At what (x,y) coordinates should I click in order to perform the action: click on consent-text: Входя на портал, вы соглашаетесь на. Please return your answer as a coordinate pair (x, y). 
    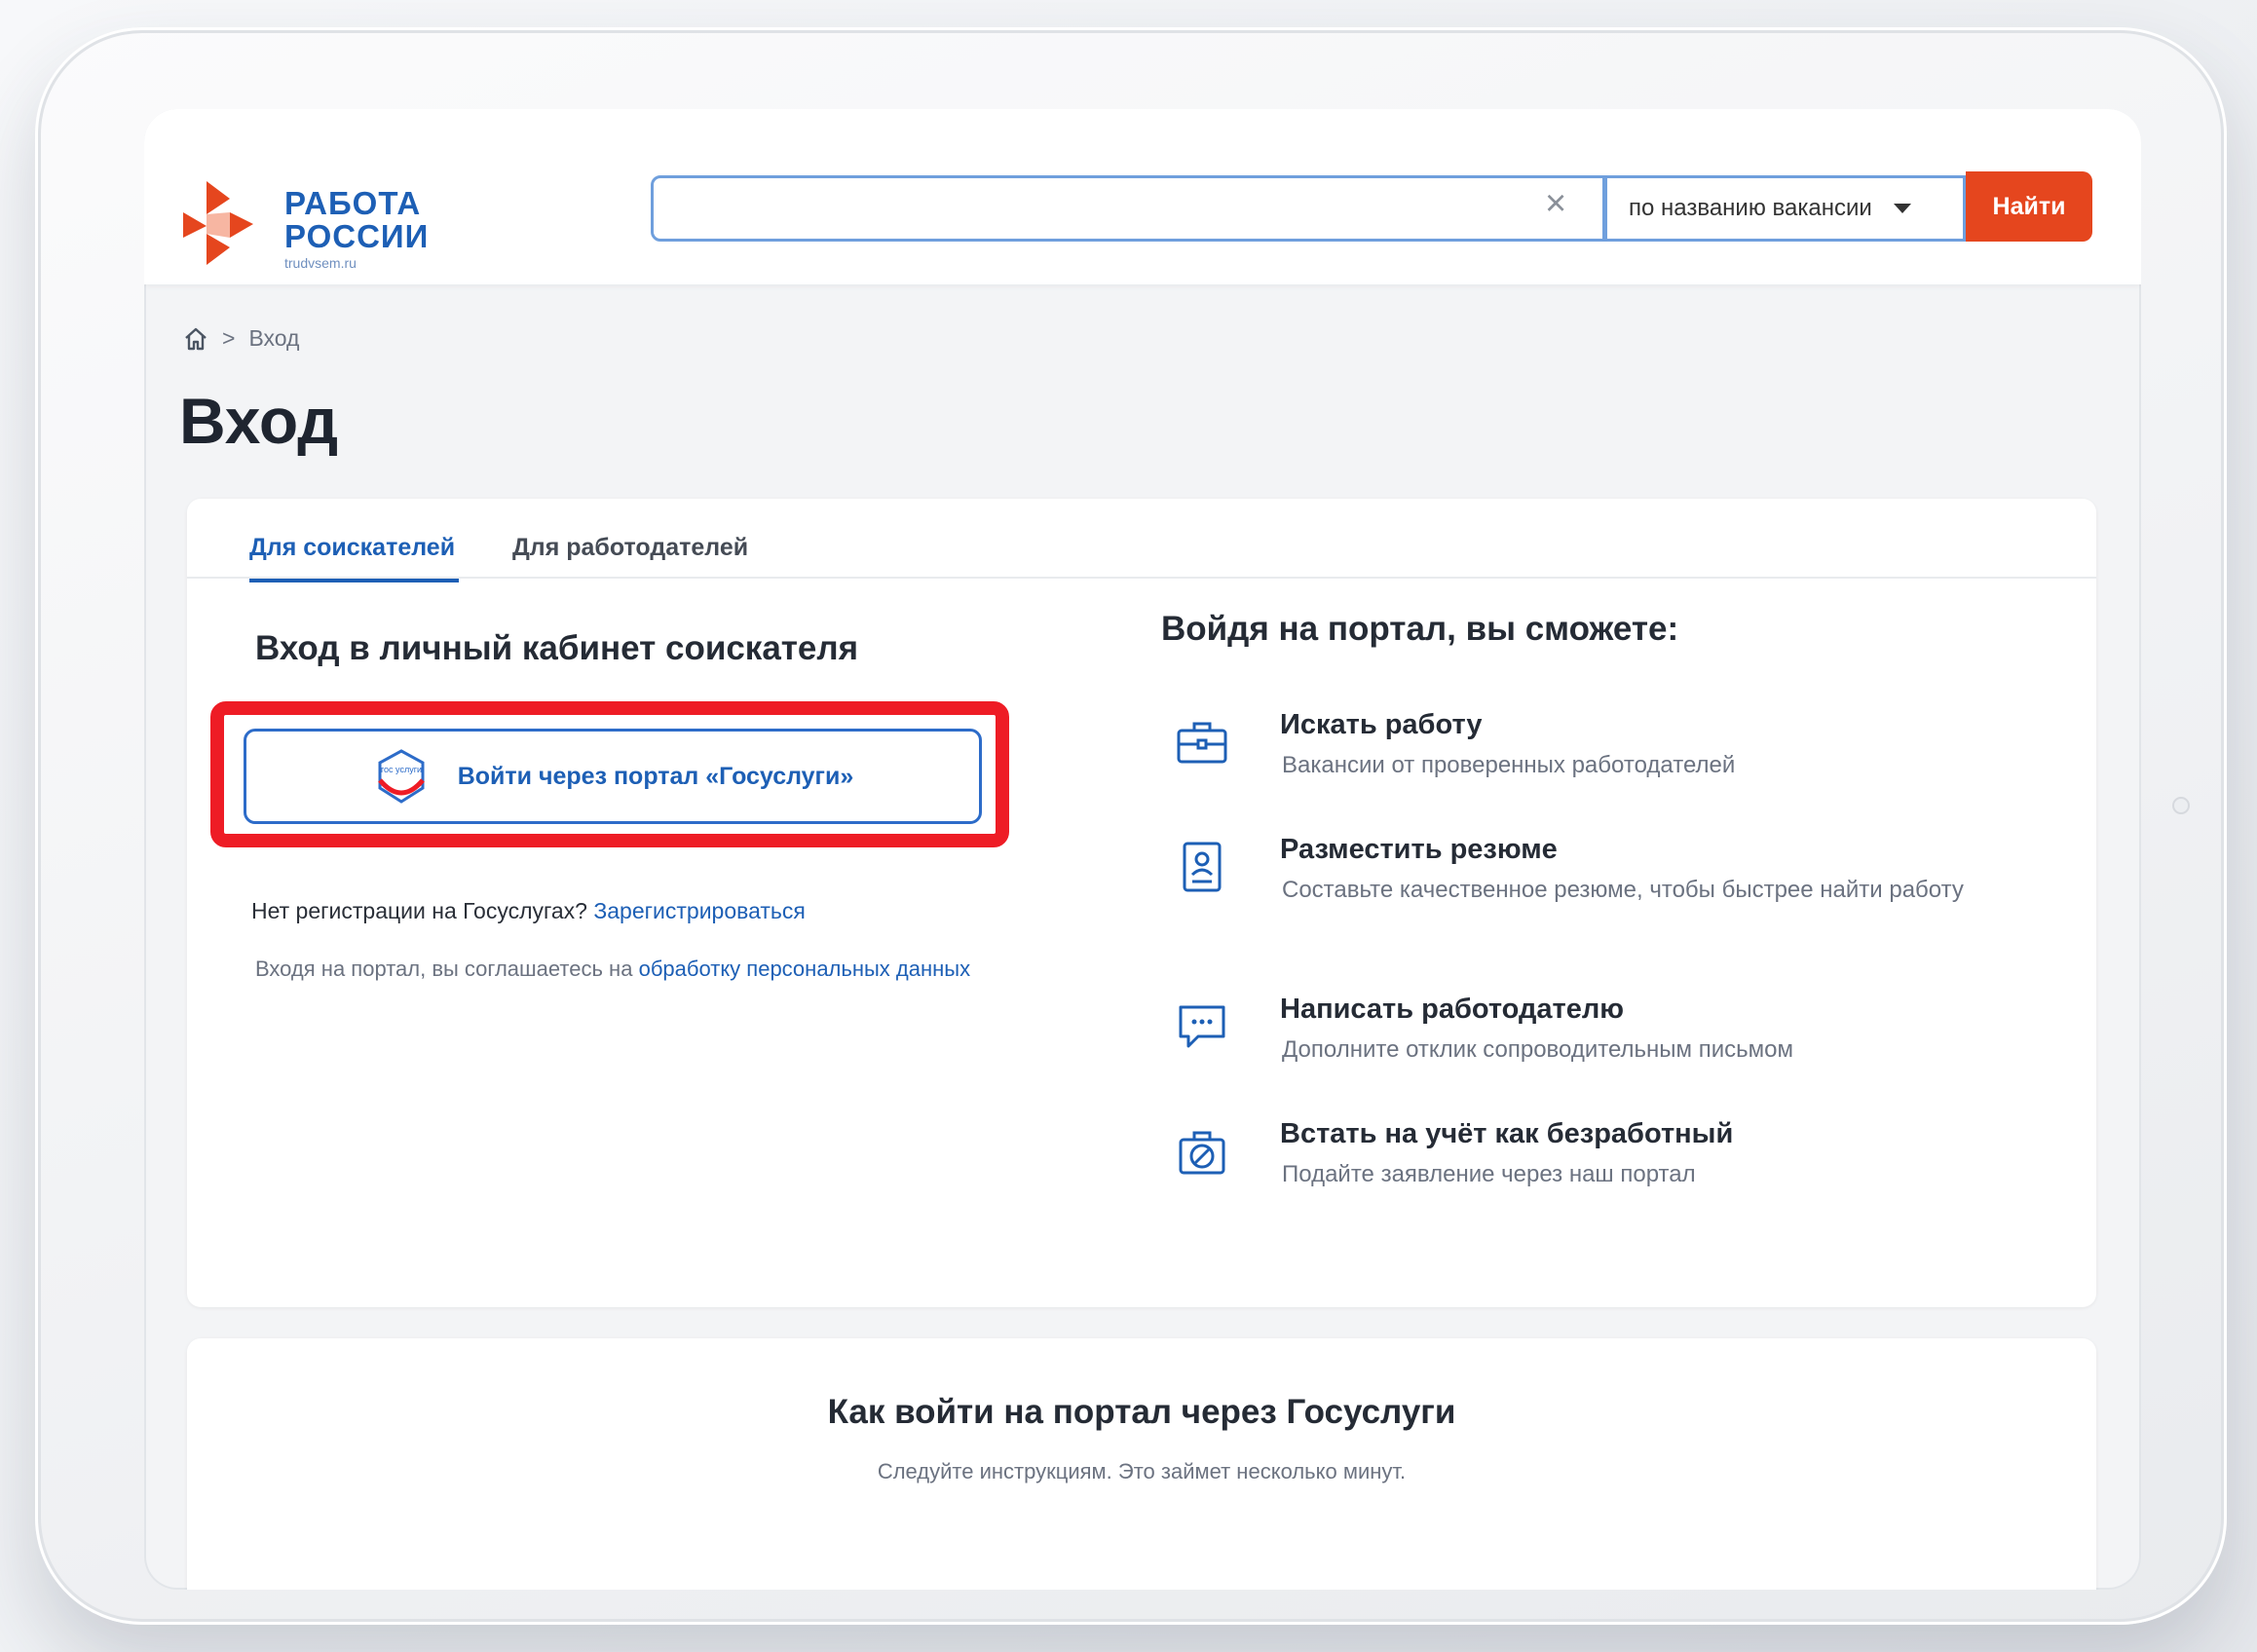
    Looking at the image, I should click on (444, 969).